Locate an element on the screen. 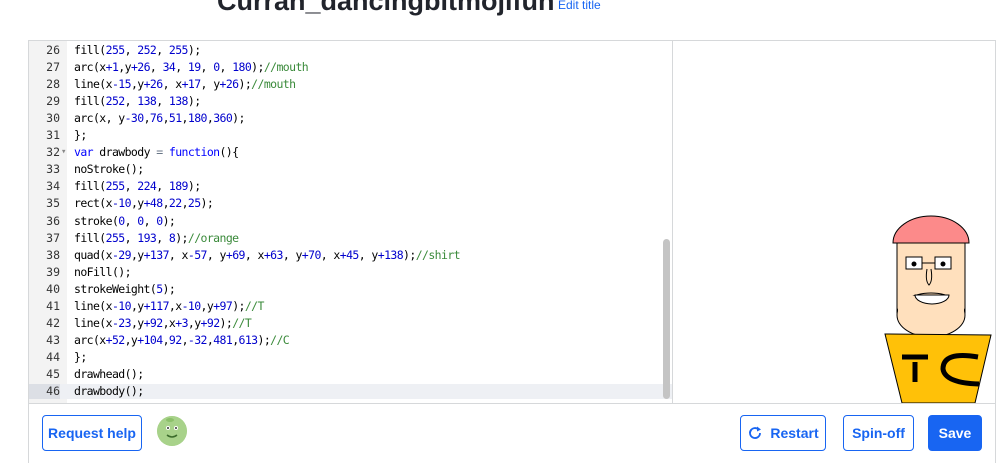 This screenshot has height=470, width=1000. line-number: 26 is located at coordinates (53, 50).